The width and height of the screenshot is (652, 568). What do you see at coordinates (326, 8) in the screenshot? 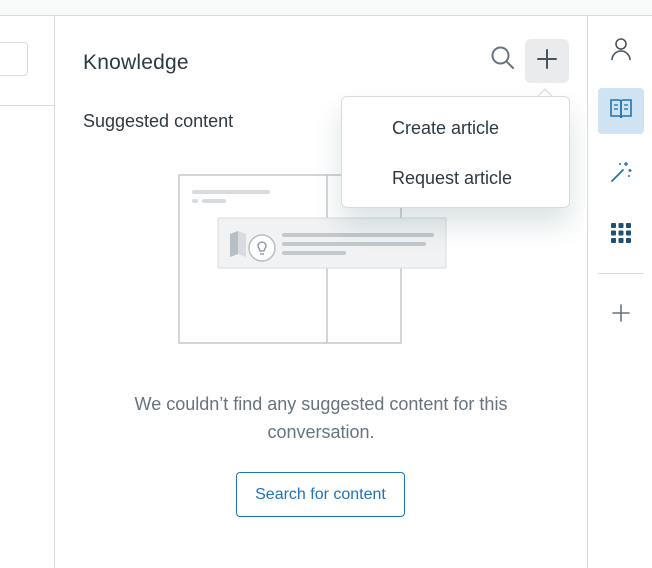
I see `top-bar` at bounding box center [326, 8].